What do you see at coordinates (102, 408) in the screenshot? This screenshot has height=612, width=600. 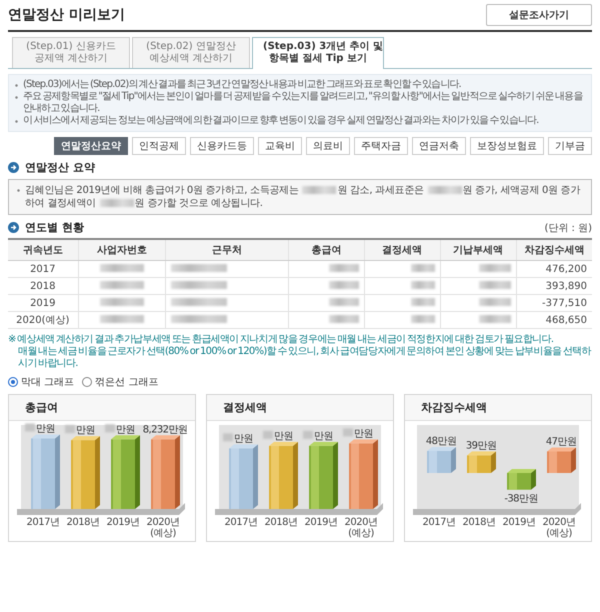 I see `chart-title: 총급여` at bounding box center [102, 408].